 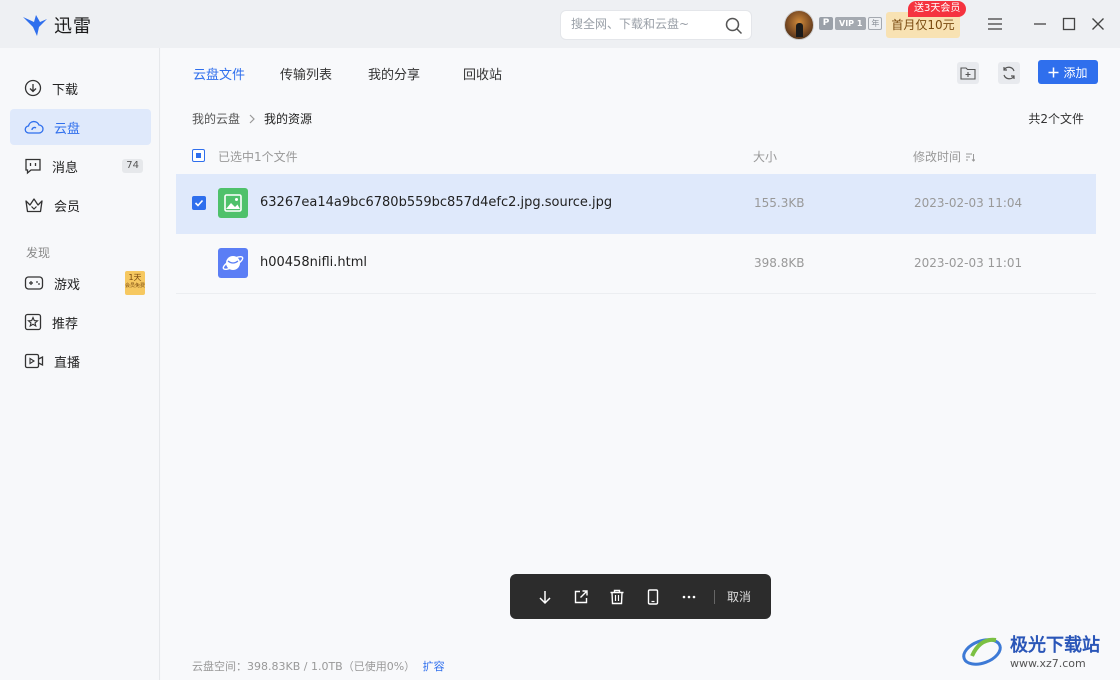 What do you see at coordinates (968, 263) in the screenshot?
I see `file-date: 2023-02-03 11:01` at bounding box center [968, 263].